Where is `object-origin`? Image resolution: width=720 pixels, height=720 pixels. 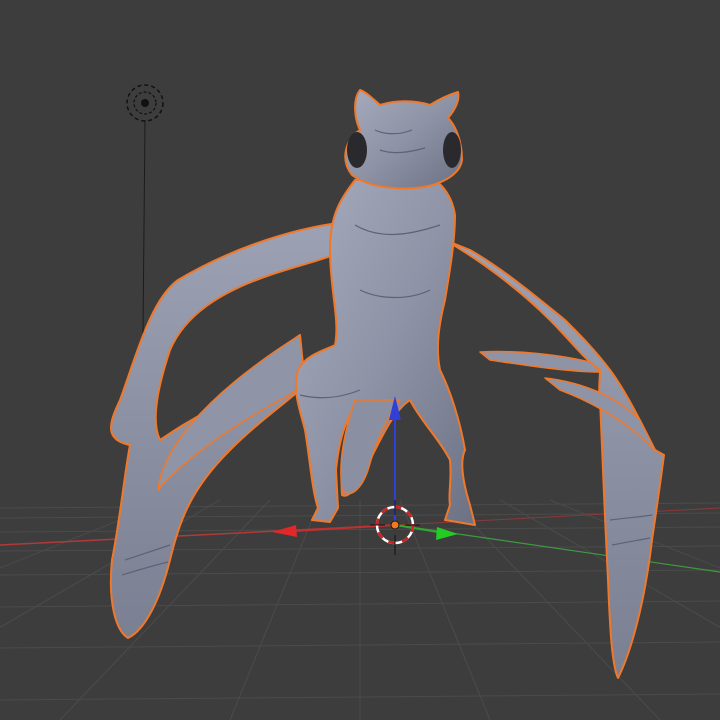 object-origin is located at coordinates (395, 525).